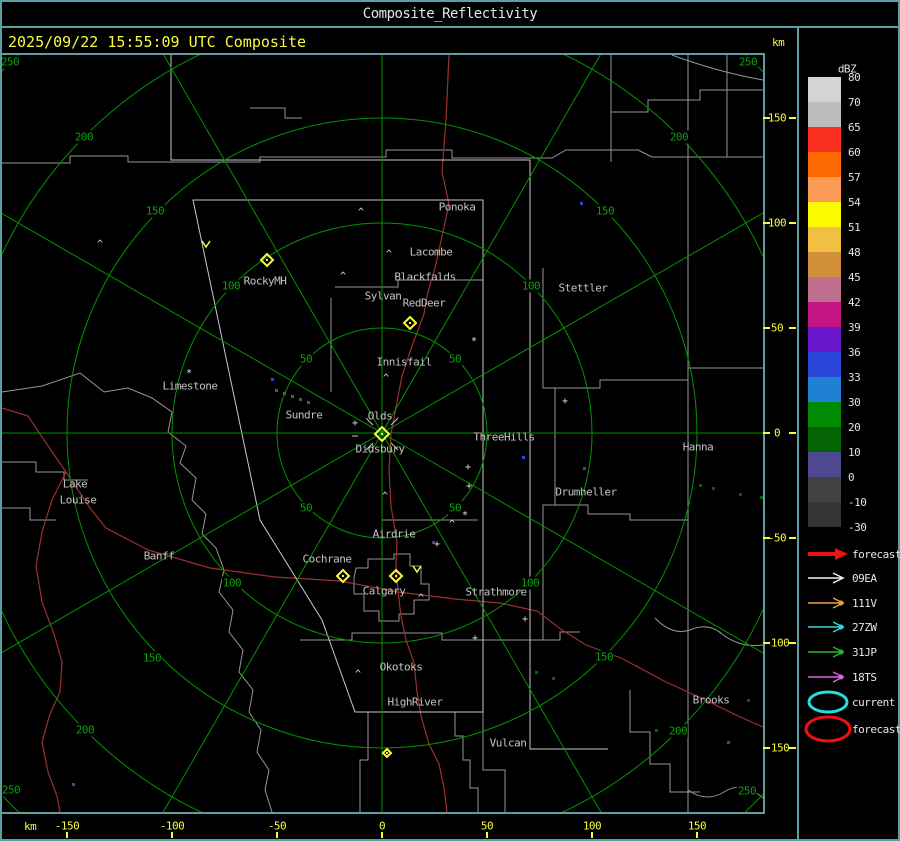 This screenshot has width=900, height=841. Describe the element at coordinates (404, 362) in the screenshot. I see `city-label-innisfail: Innisfail` at that location.